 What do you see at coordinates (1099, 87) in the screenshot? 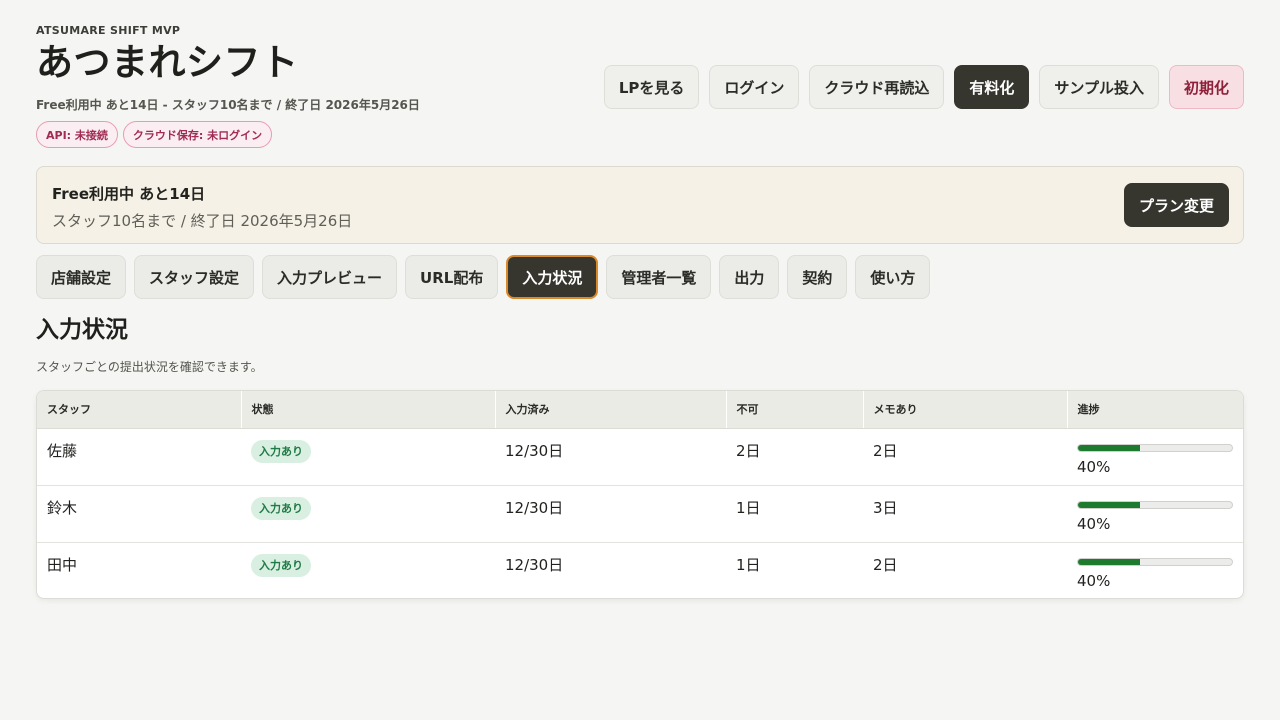
I see `load-sample-button: サンプル投入` at bounding box center [1099, 87].